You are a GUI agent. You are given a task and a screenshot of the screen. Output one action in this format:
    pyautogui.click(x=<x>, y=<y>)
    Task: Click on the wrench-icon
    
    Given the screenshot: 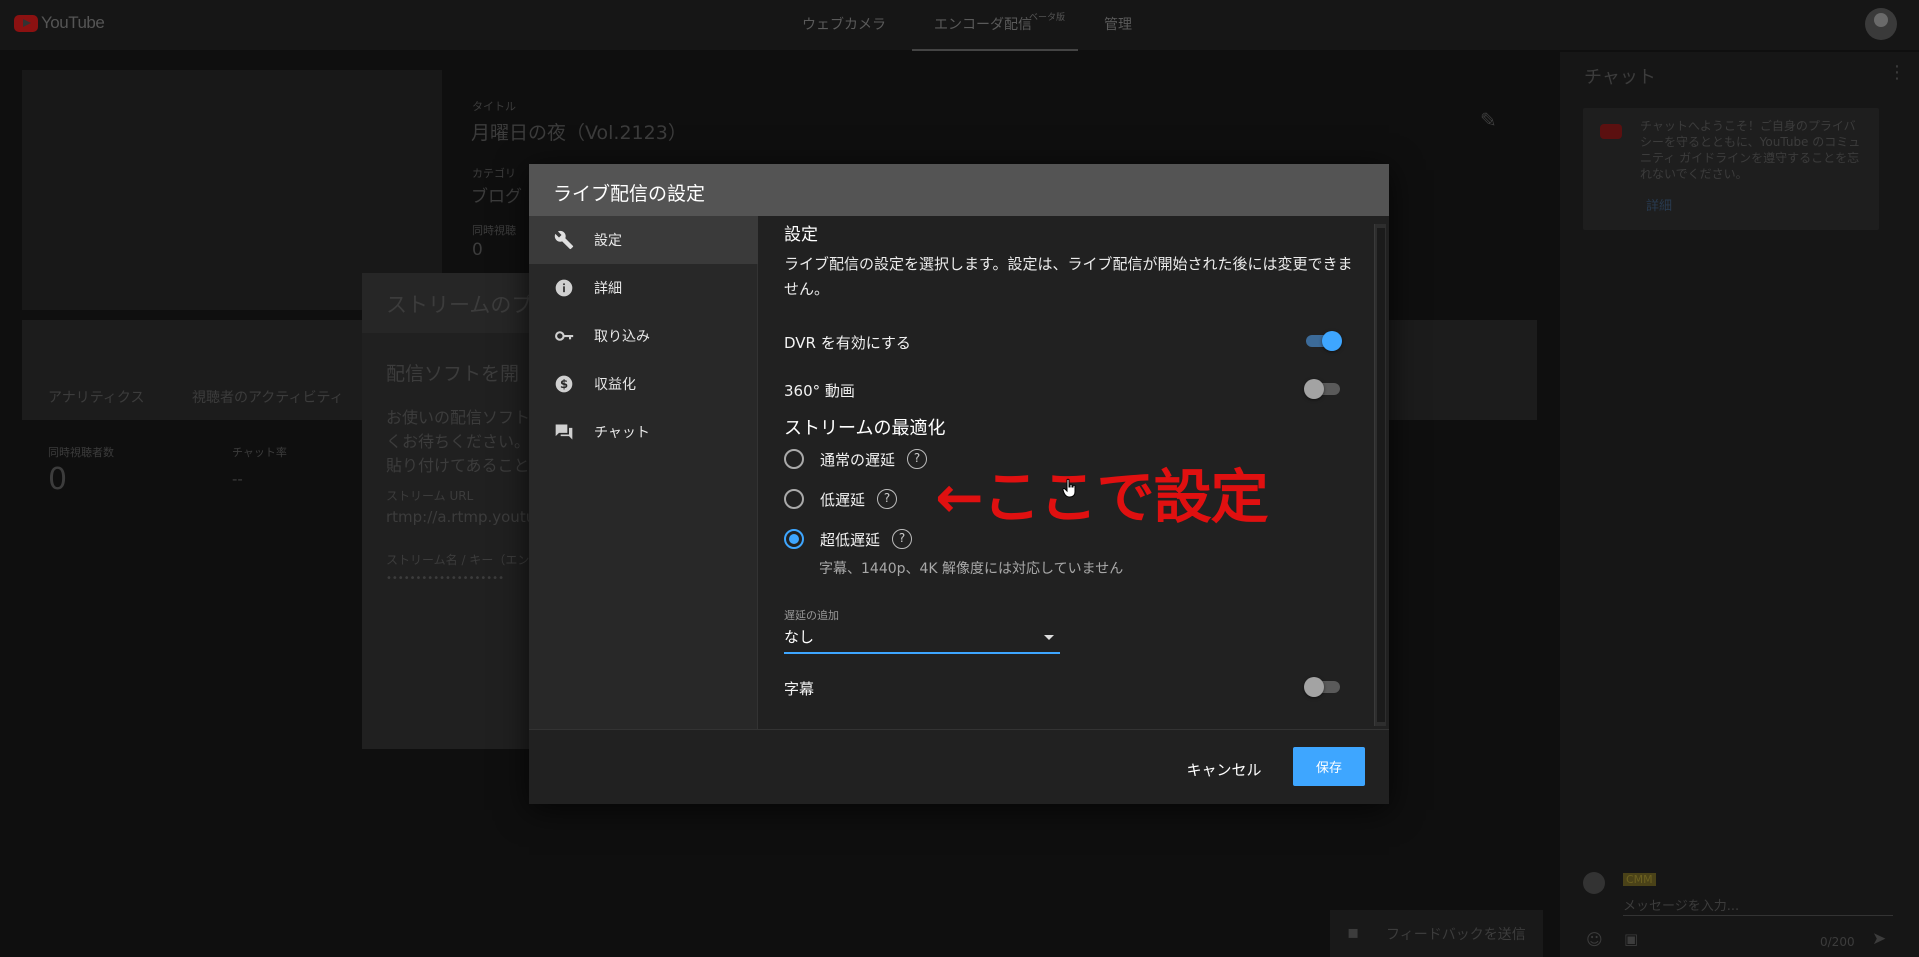 What is the action you would take?
    pyautogui.click(x=564, y=240)
    